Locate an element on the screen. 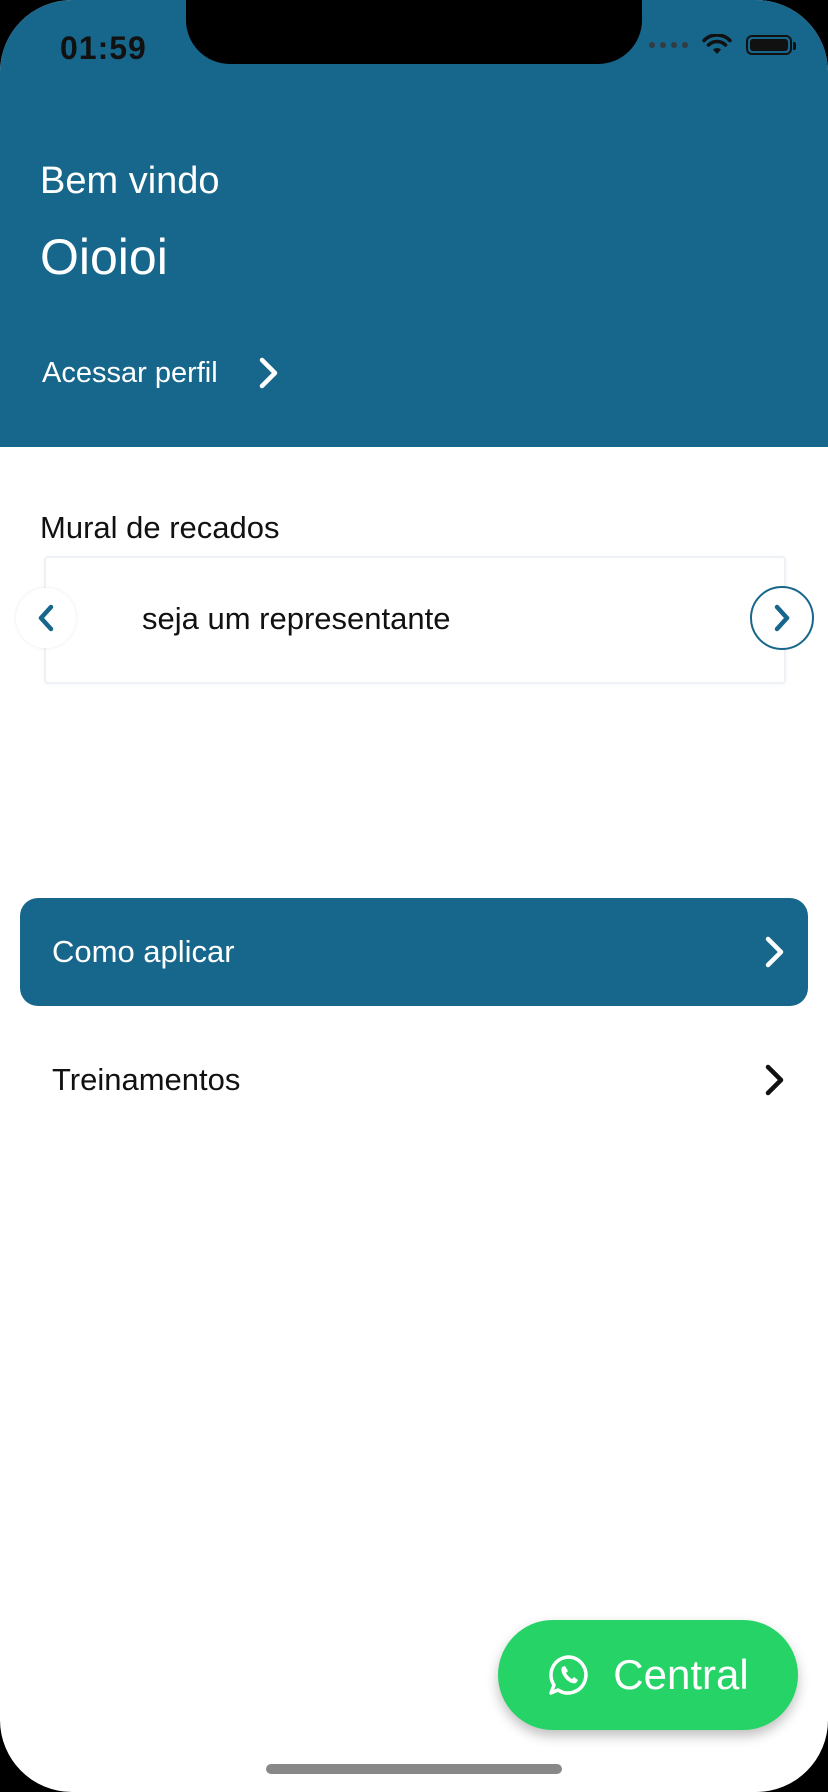 This screenshot has height=1792, width=828. whatsapp-icon is located at coordinates (568, 1675).